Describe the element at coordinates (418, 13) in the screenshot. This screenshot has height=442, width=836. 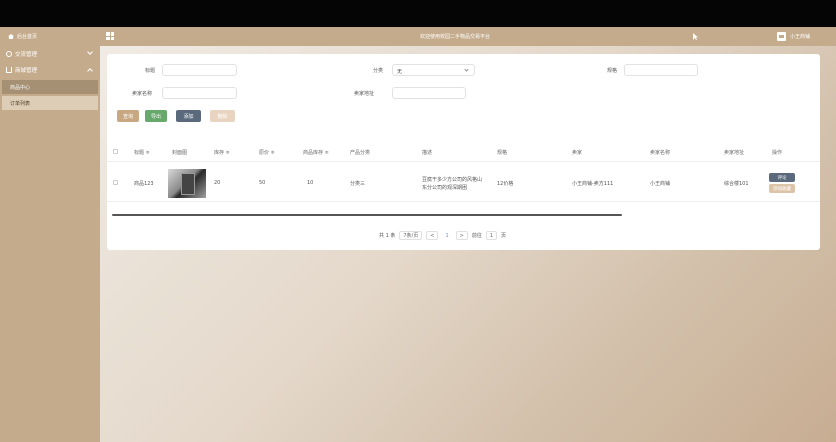
I see `browser-top-bar` at that location.